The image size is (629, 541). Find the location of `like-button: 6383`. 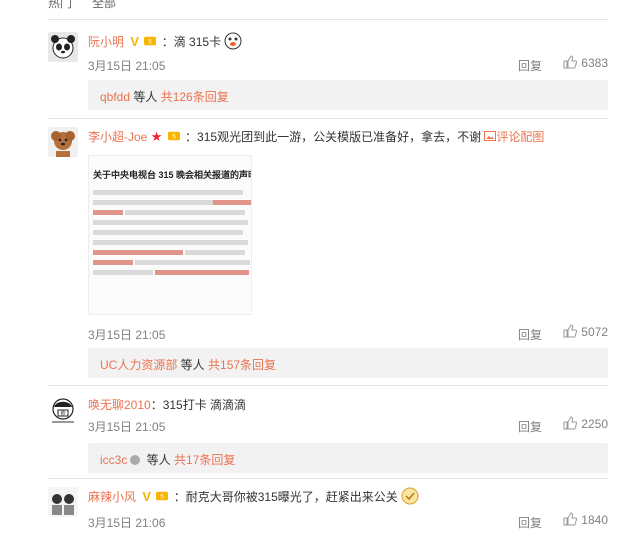

like-button: 6383 is located at coordinates (585, 62).